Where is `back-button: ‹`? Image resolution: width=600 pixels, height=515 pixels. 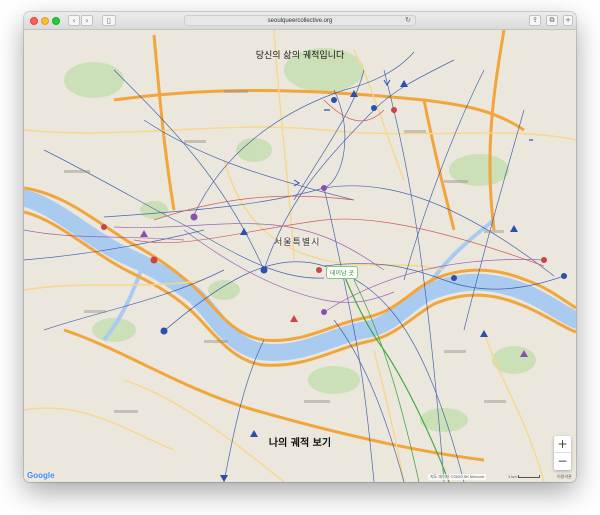 back-button: ‹ is located at coordinates (74, 20).